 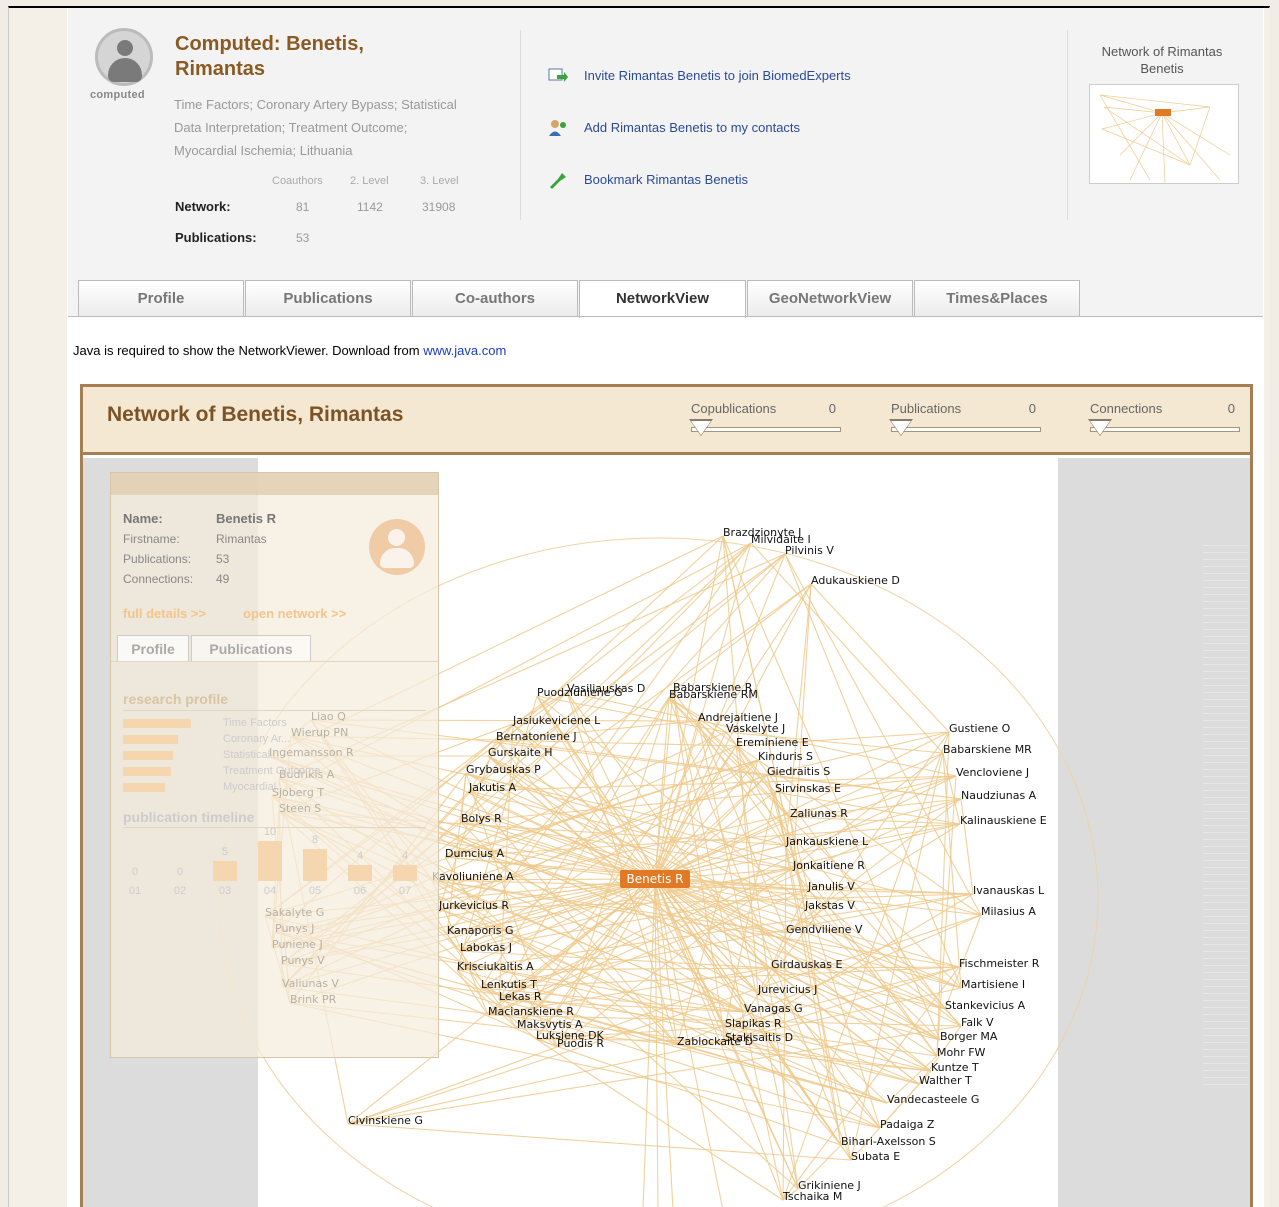 I want to click on network-node-label: Kavoliuniene A, so click(x=473, y=876).